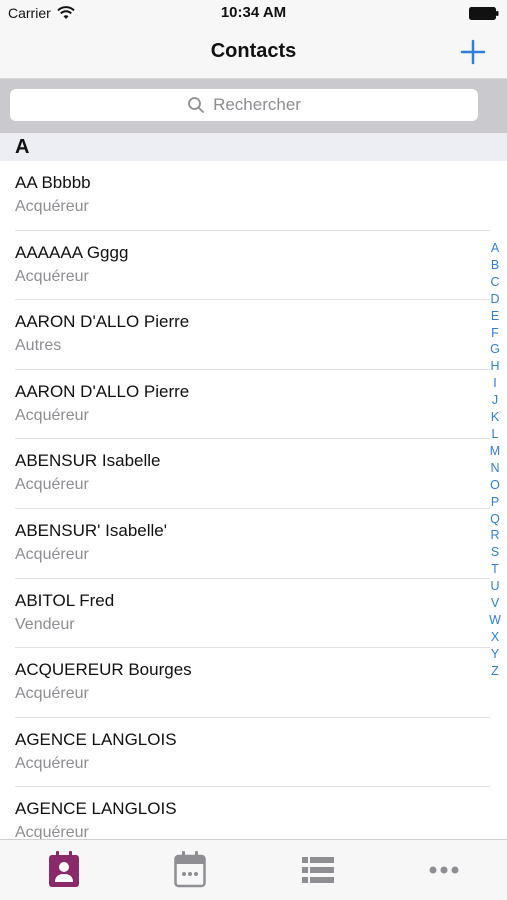 This screenshot has height=900, width=507. I want to click on index-letter: S, so click(495, 552).